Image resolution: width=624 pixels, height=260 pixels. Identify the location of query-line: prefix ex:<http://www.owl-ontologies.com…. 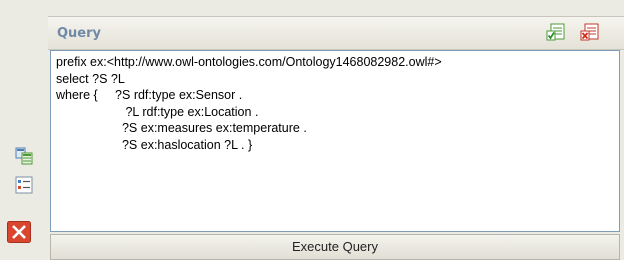
(249, 62).